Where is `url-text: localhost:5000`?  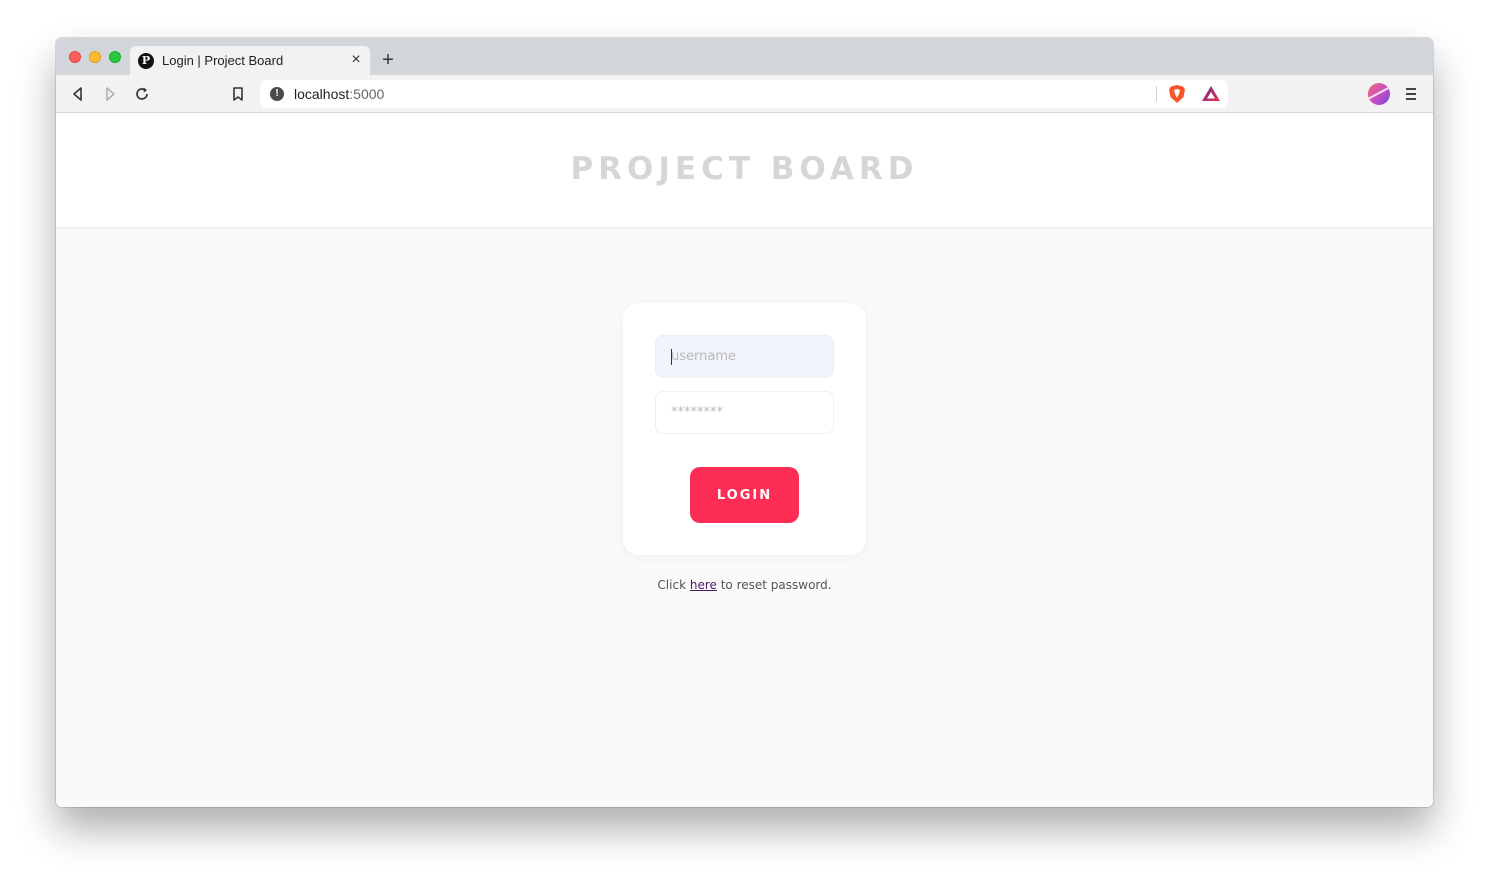
url-text: localhost:5000 is located at coordinates (339, 94).